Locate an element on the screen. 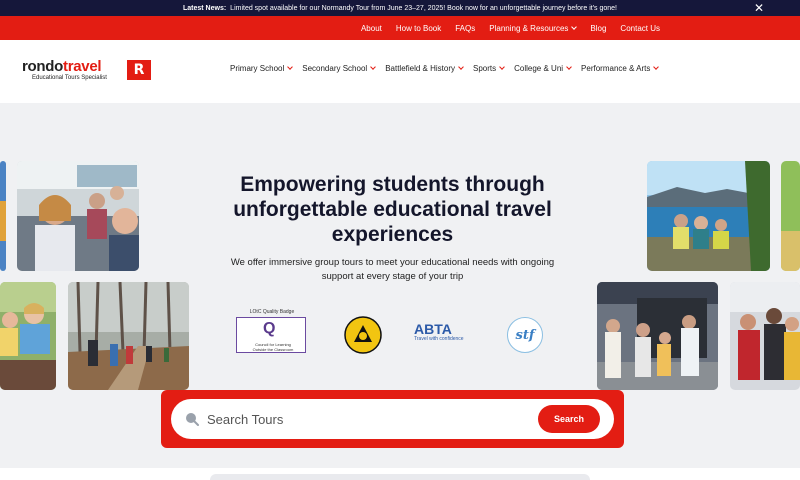 This screenshot has width=800, height=480. utility-link-planning-resources: Planning & Resources is located at coordinates (533, 28).